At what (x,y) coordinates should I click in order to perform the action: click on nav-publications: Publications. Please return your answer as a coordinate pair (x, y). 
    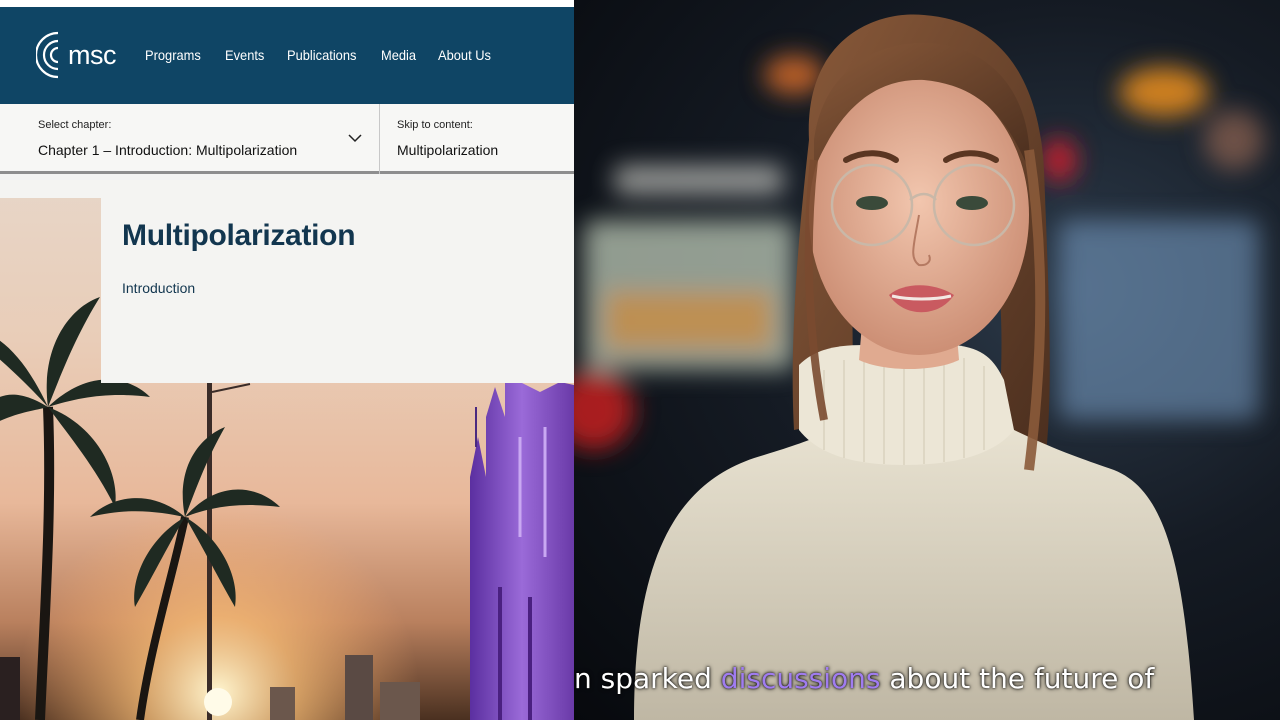
    Looking at the image, I should click on (321, 55).